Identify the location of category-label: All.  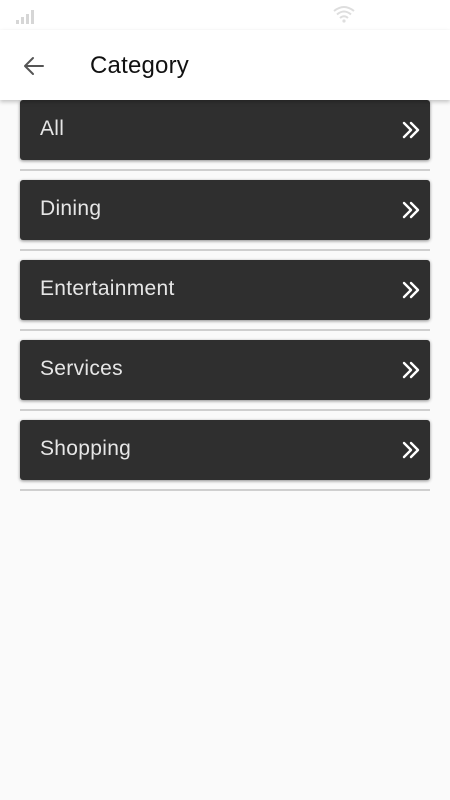
(52, 128).